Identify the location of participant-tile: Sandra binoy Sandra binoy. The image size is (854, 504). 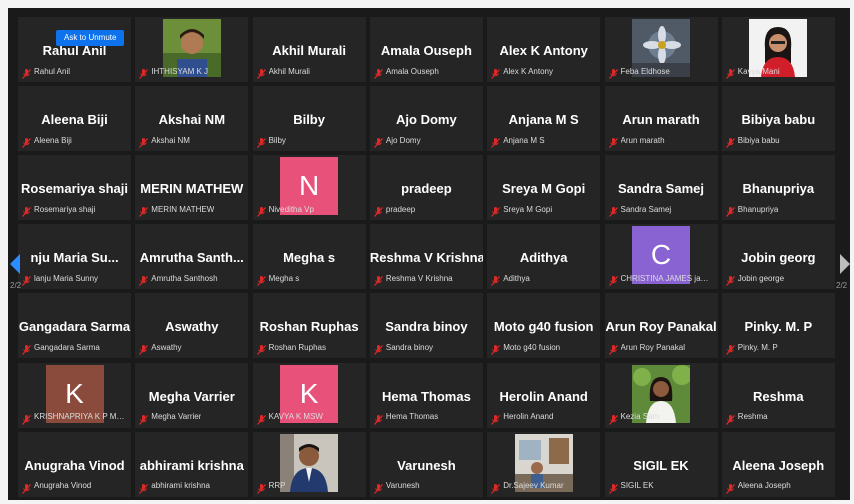
(426, 326).